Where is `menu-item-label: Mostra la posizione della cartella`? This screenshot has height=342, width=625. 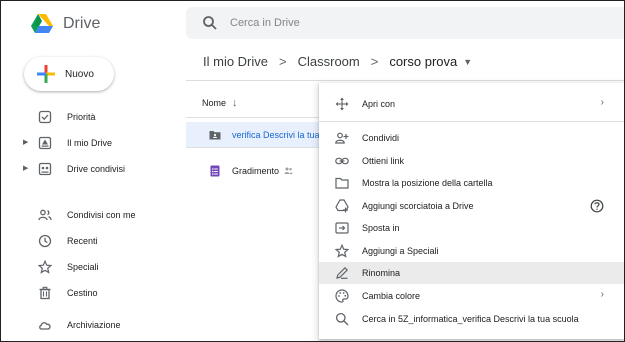
menu-item-label: Mostra la posizione della cartella is located at coordinates (427, 183).